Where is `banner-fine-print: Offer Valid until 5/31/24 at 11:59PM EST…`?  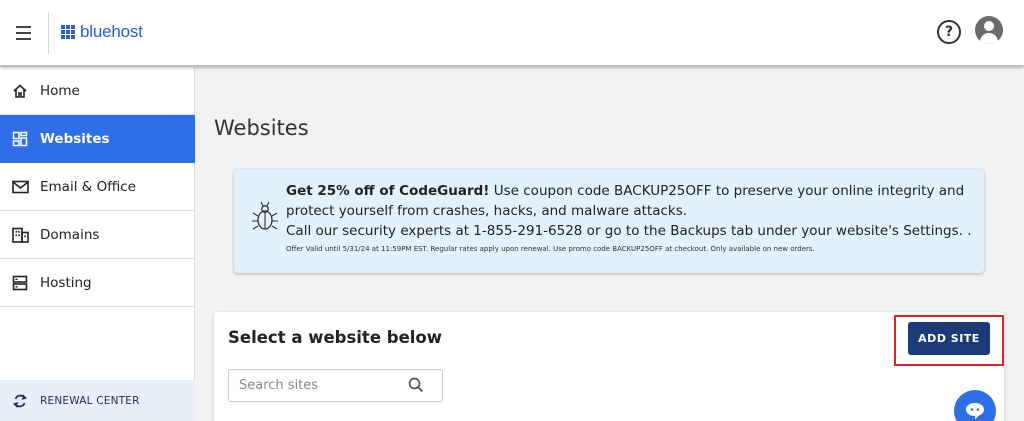
banner-fine-print: Offer Valid until 5/31/24 at 11:59PM EST… is located at coordinates (550, 249).